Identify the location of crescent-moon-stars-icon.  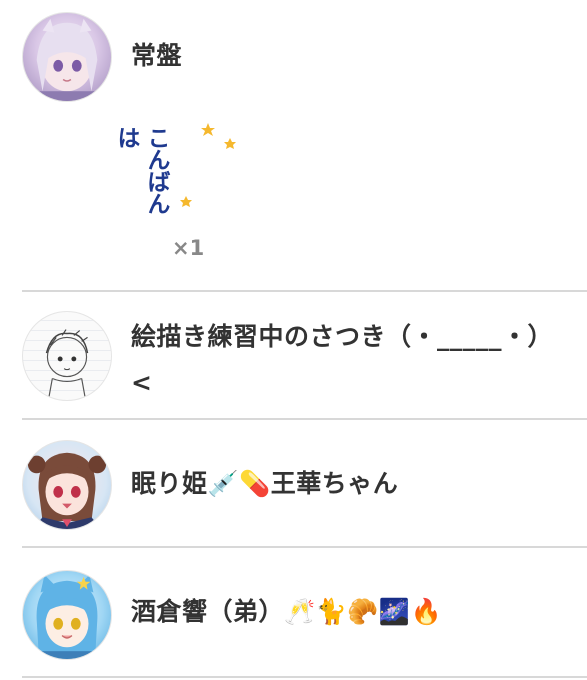
(208, 165).